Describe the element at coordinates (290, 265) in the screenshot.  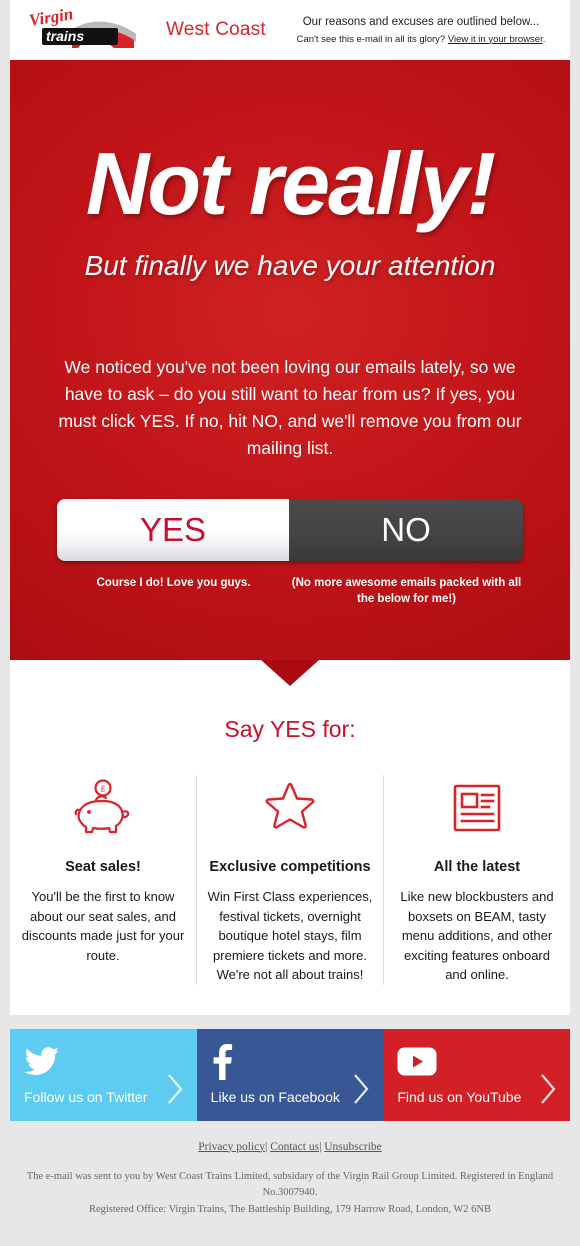
I see `hero-subtitle: But finally we have your attention` at that location.